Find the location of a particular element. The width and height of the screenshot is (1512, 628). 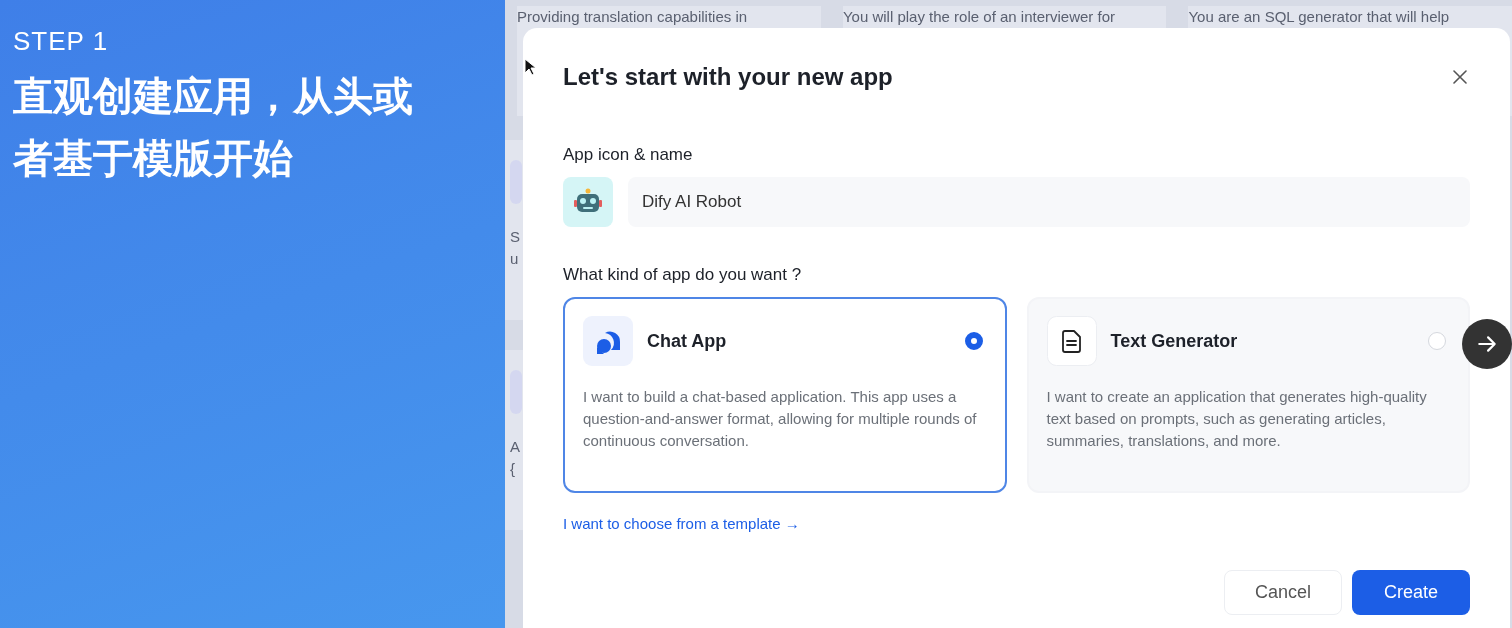

field-label: App icon & name is located at coordinates (628, 155).